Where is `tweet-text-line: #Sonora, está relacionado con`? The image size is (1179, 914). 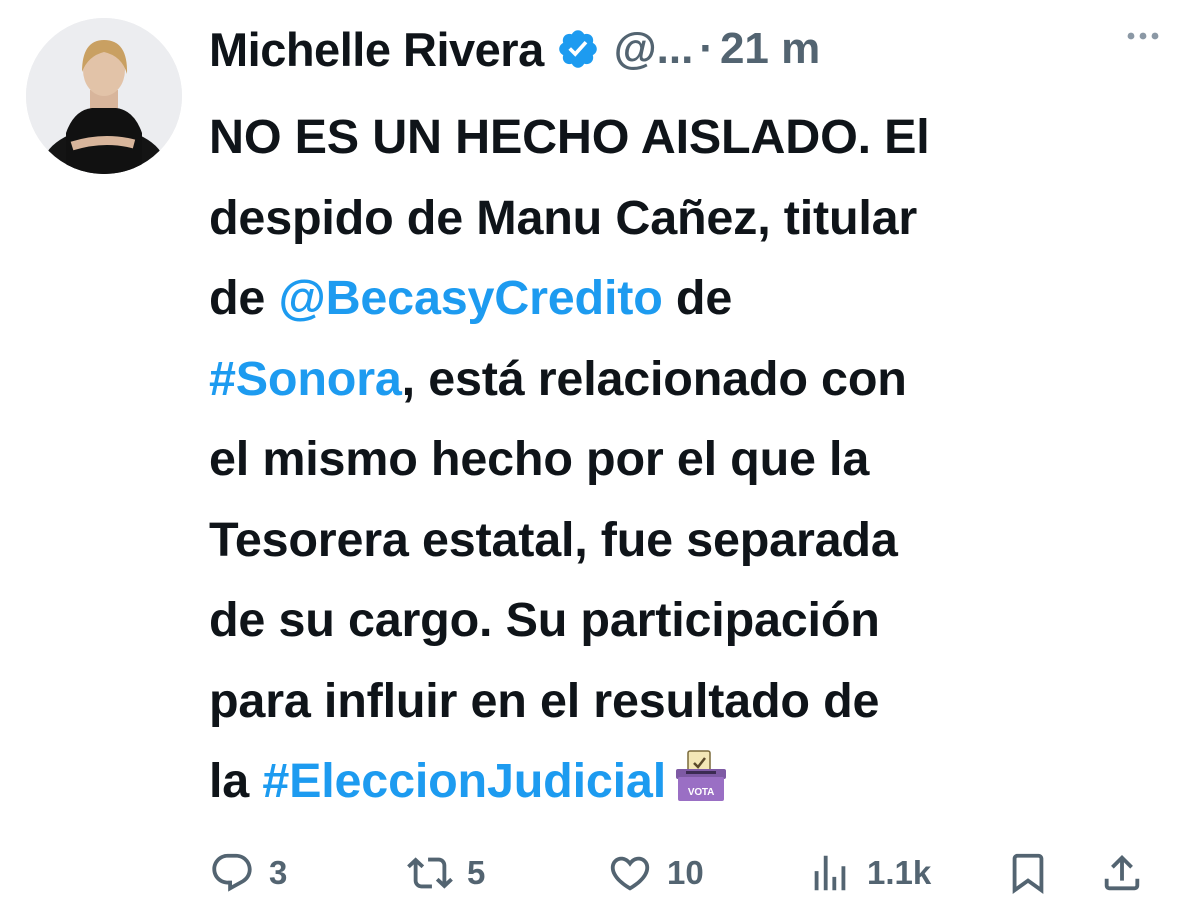
tweet-text-line: #Sonora, está relacionado con is located at coordinates (684, 379).